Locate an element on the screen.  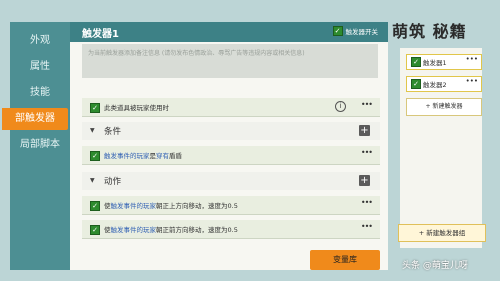
section-actions: ▼ 动作 + is located at coordinates (231, 181).